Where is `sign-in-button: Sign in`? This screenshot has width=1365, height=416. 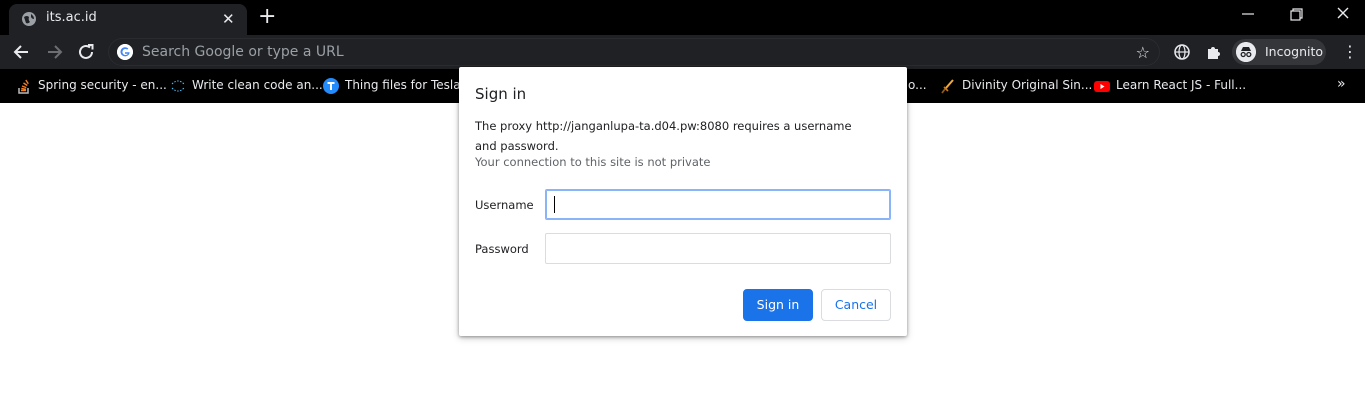
sign-in-button: Sign in is located at coordinates (778, 305).